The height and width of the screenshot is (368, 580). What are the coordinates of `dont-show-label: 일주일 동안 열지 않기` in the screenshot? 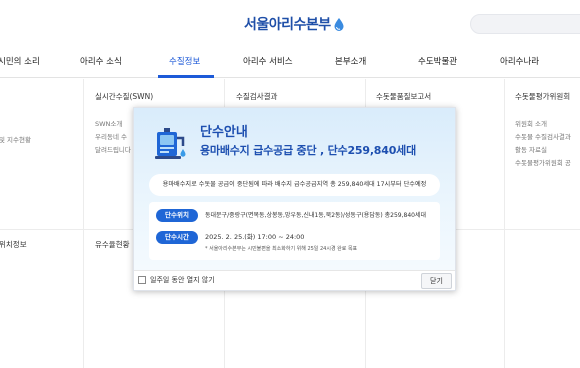 It's located at (182, 280).